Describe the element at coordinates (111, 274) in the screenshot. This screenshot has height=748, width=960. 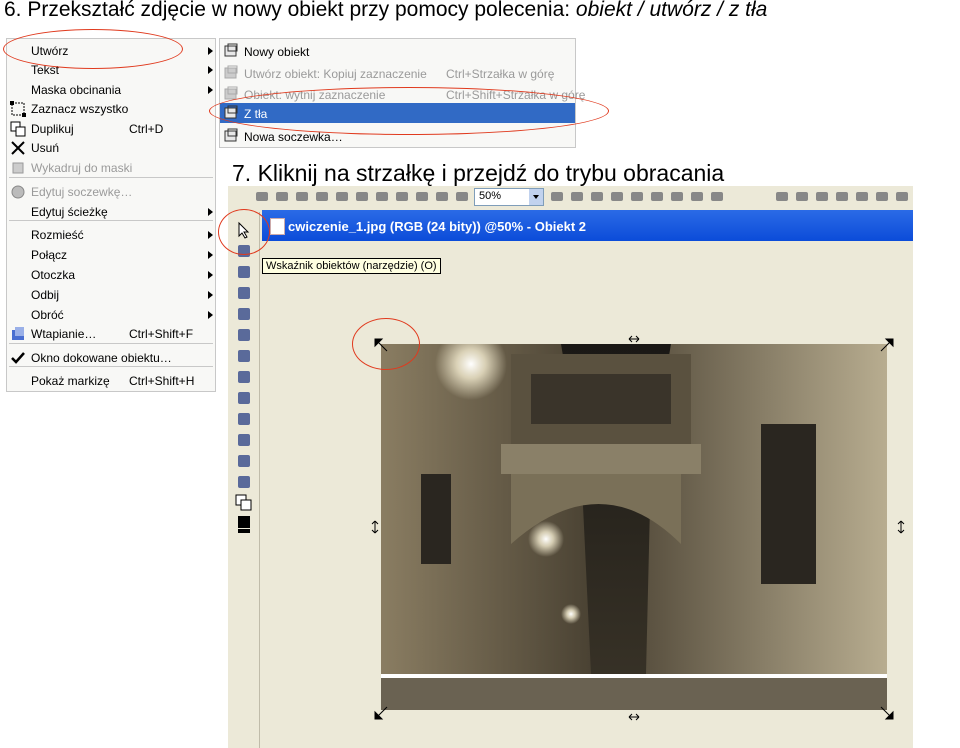
I see `menu-item-11: Otoczka` at that location.